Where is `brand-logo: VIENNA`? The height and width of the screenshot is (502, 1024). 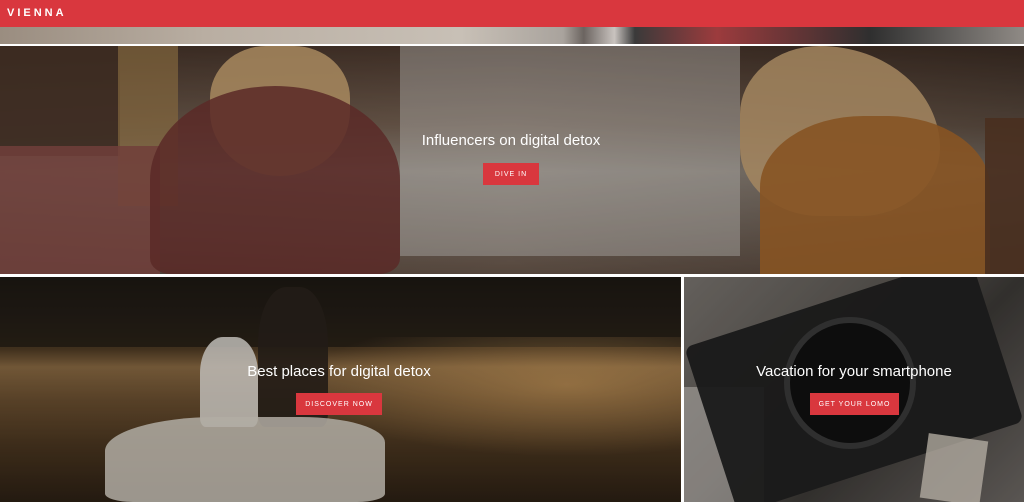 brand-logo: VIENNA is located at coordinates (37, 13).